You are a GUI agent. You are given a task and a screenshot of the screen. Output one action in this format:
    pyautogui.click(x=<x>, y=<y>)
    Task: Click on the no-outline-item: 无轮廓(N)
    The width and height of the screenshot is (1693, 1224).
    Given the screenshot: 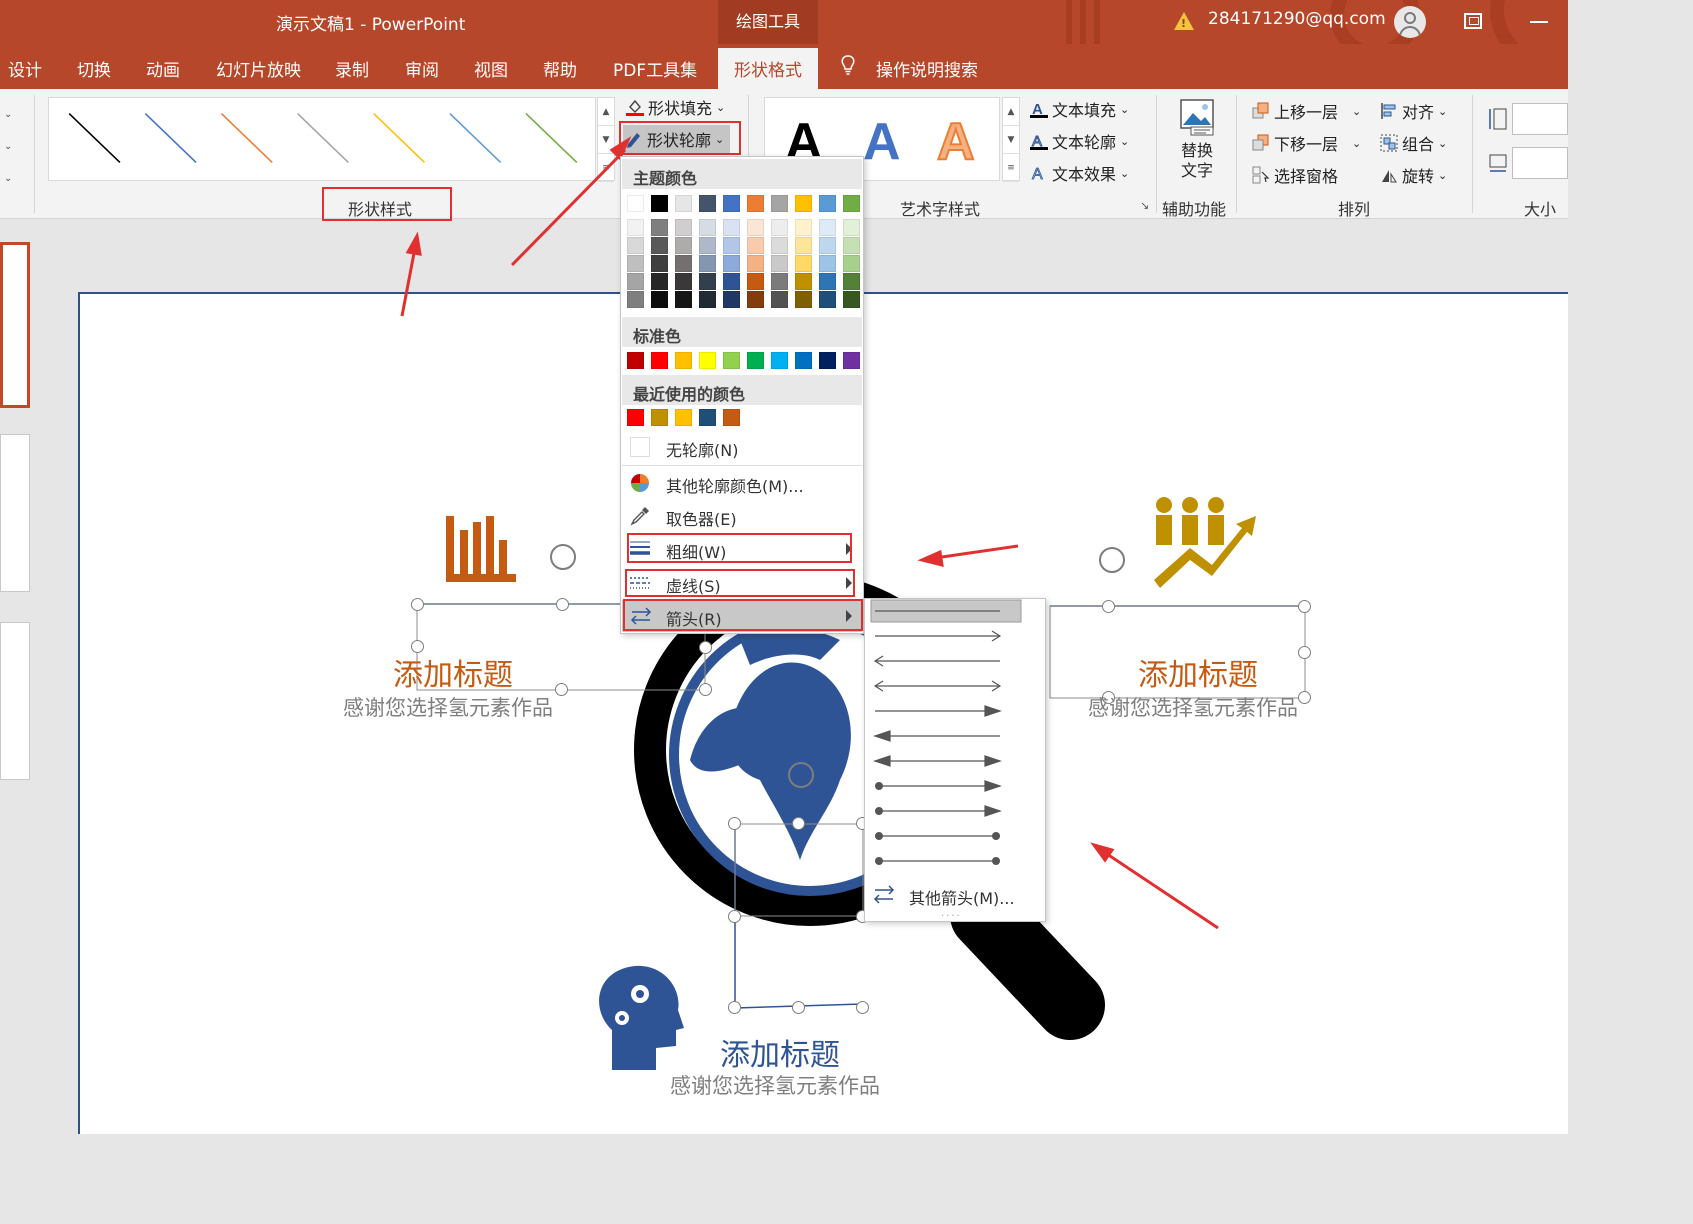 What is the action you would take?
    pyautogui.click(x=742, y=447)
    